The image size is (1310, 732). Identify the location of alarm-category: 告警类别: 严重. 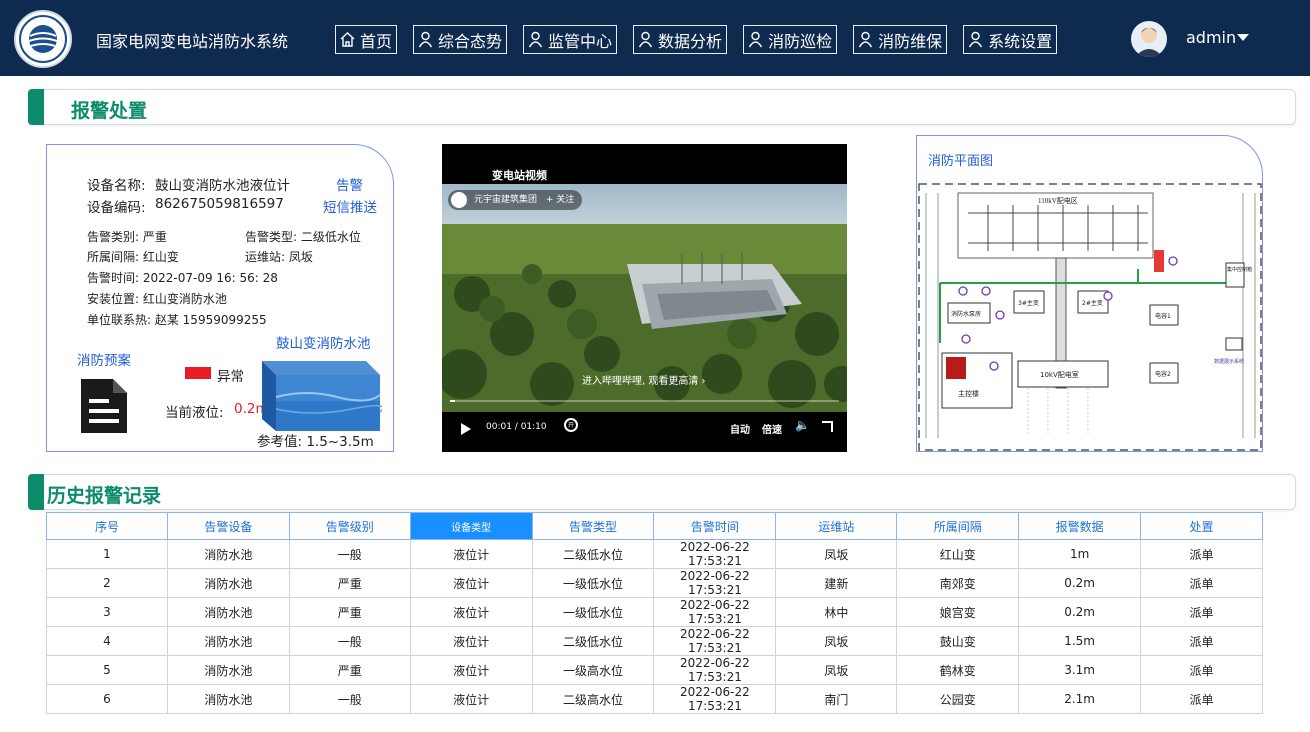
(127, 237).